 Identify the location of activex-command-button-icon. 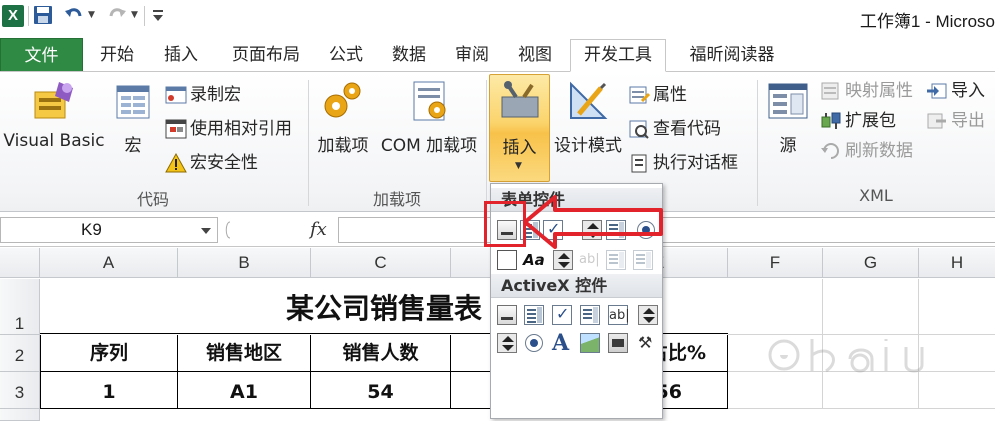
(507, 315).